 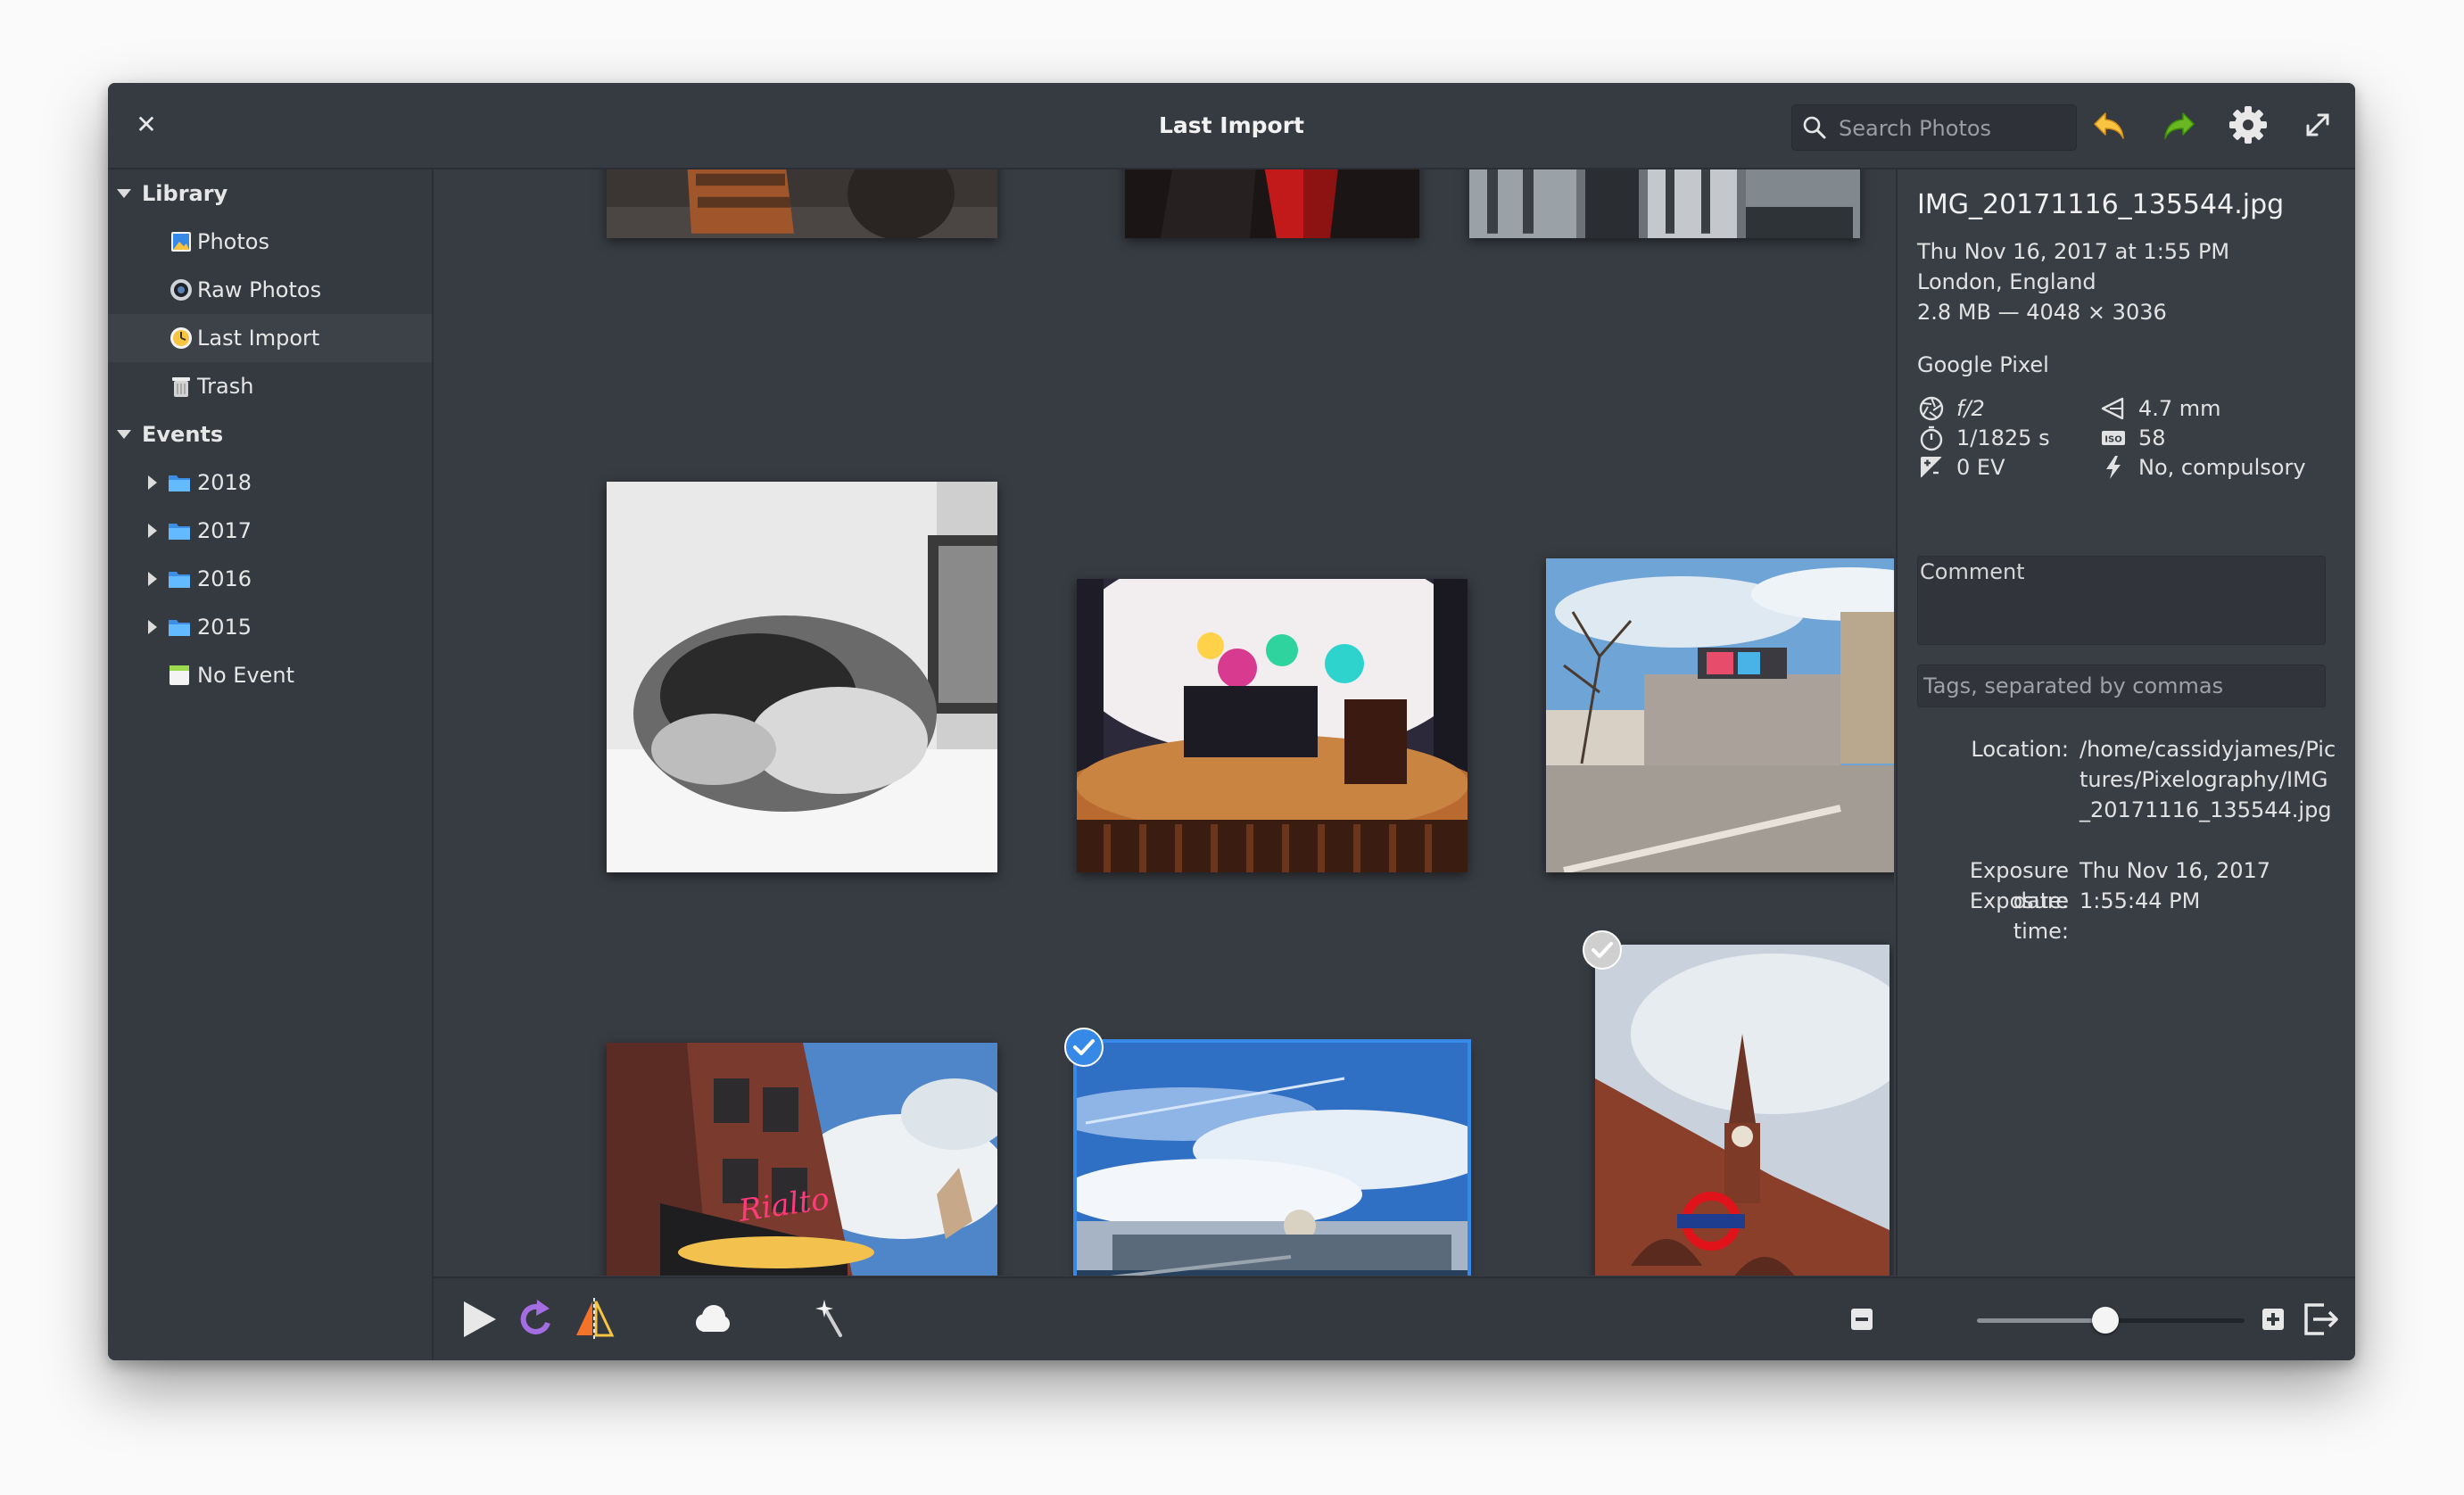 I want to click on exposure-time-row: Exposure time: 1:55:44 PM, so click(x=2131, y=915).